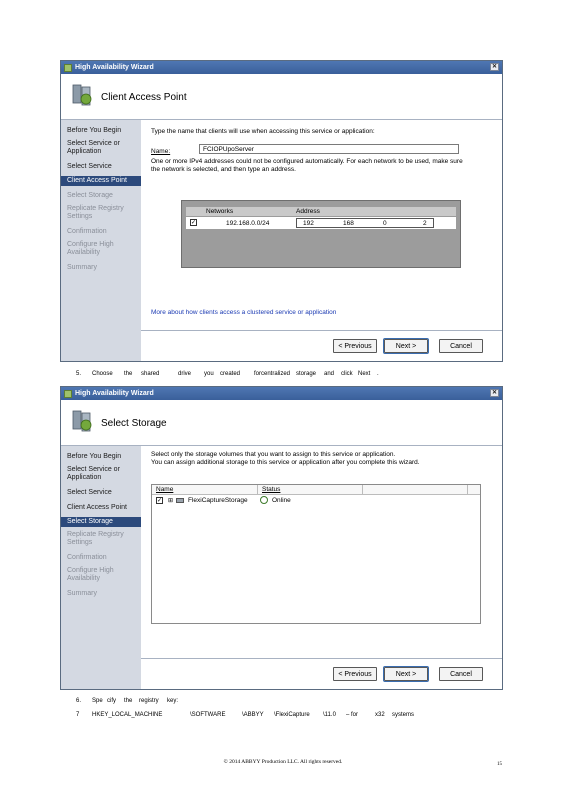 This screenshot has width=566, height=800. What do you see at coordinates (352, 715) in the screenshot?
I see `registry-path-part: – for` at bounding box center [352, 715].